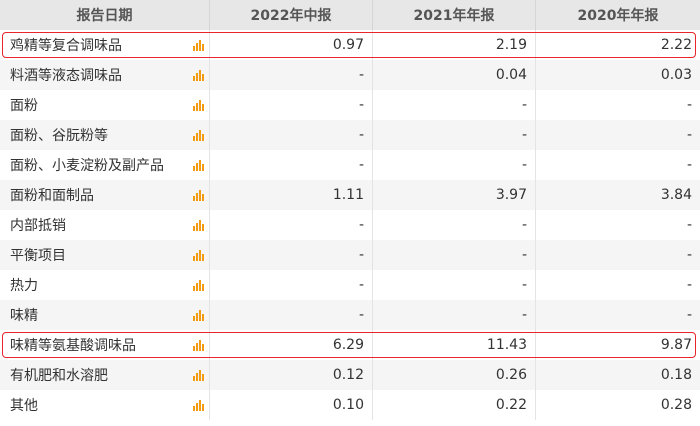 This screenshot has width=700, height=426. Describe the element at coordinates (454, 195) in the screenshot. I see `value-cell: 3.97` at that location.